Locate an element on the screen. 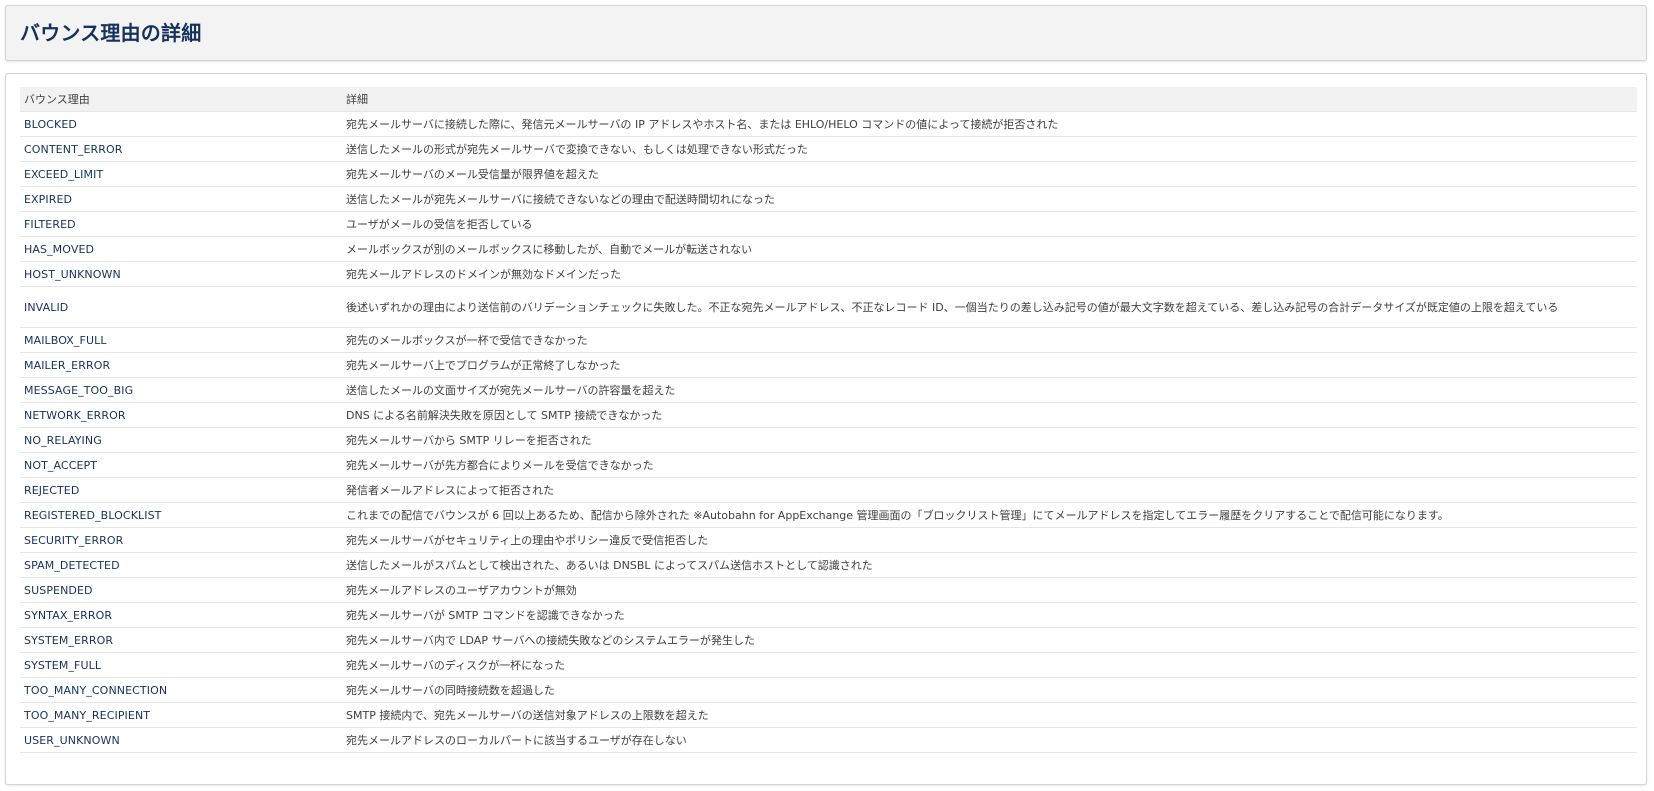 The height and width of the screenshot is (791, 1654). table-row: NO_RELAYING 宛先メールサーバから SMTP リレーを拒否された is located at coordinates (828, 440).